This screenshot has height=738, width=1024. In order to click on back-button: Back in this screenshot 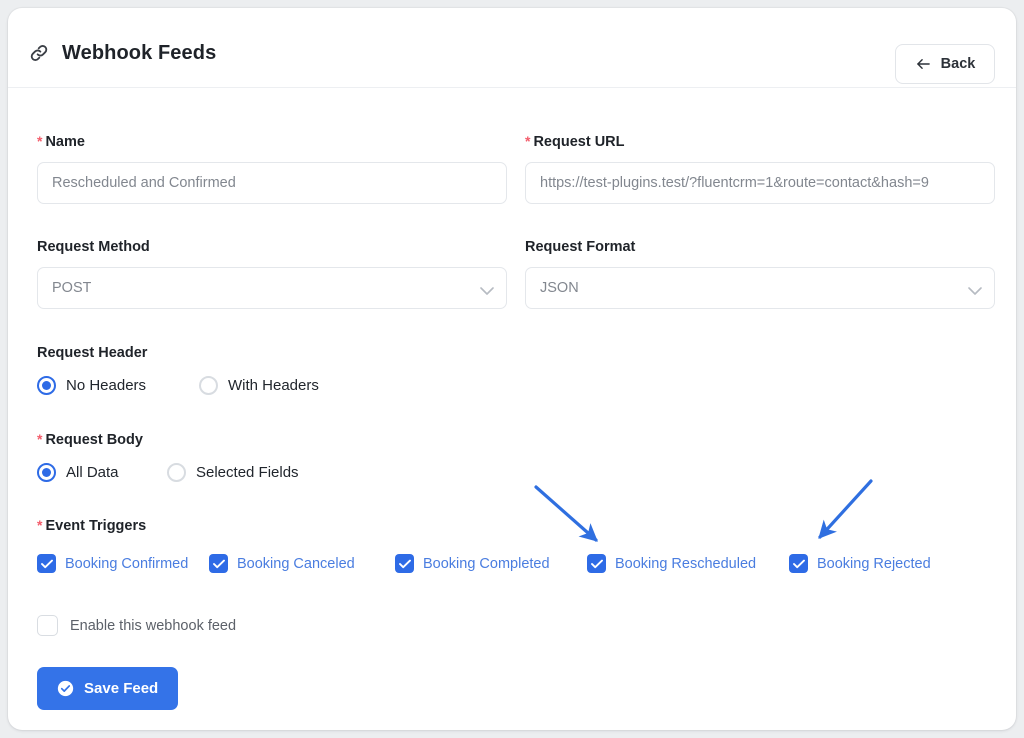, I will do `click(945, 64)`.